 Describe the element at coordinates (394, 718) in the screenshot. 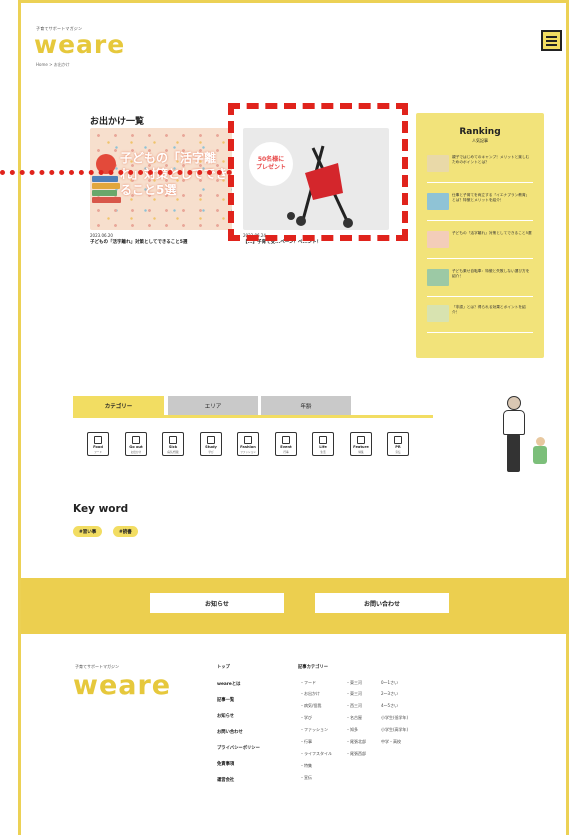

I see `footer-category-link: 小学生(低学年)` at that location.